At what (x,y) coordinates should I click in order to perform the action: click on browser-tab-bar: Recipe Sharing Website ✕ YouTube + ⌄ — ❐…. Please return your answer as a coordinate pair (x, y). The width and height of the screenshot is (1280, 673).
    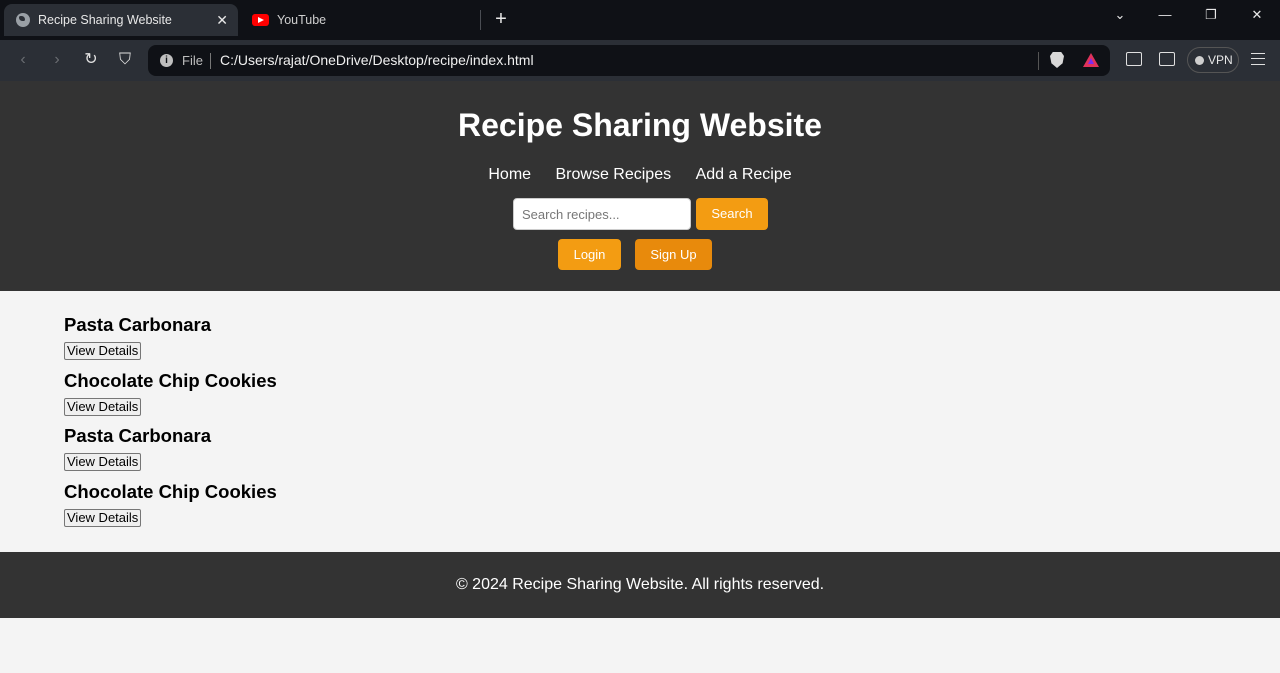
    Looking at the image, I should click on (640, 20).